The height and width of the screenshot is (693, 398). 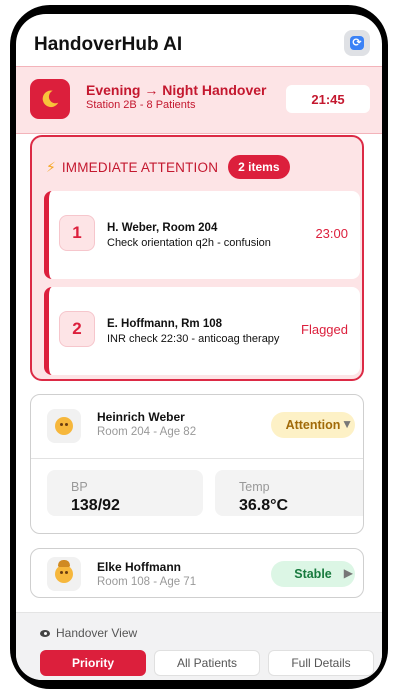 I want to click on attention-title: IMMEDIATE ATTENTION, so click(x=140, y=167).